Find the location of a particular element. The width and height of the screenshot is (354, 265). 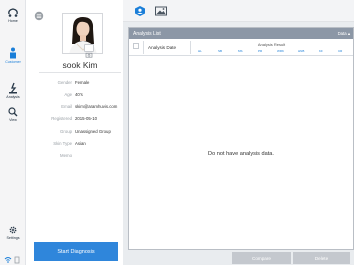

nav-analysis-label: Analysis is located at coordinates (13, 97).